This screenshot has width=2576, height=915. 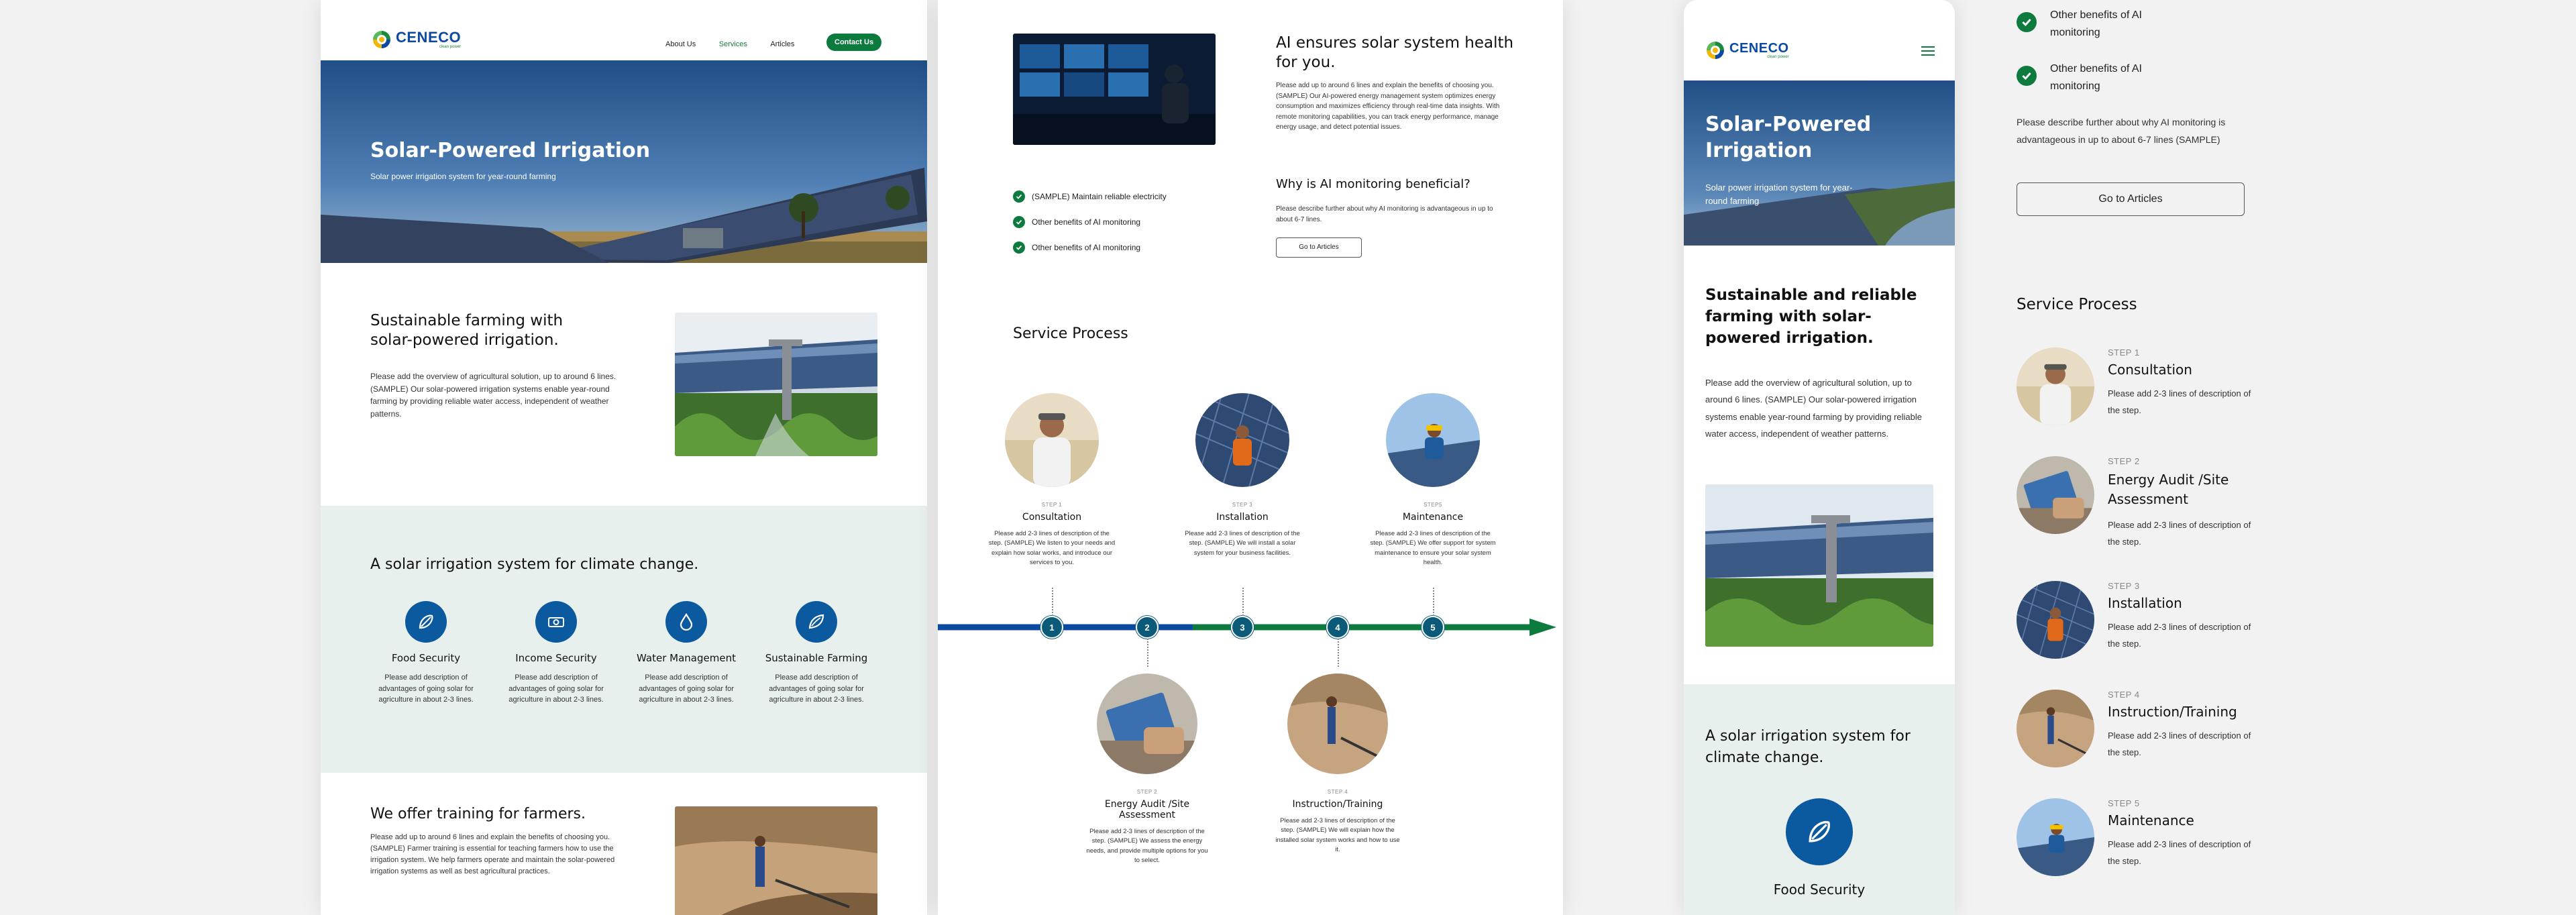 I want to click on intro-photo, so click(x=776, y=384).